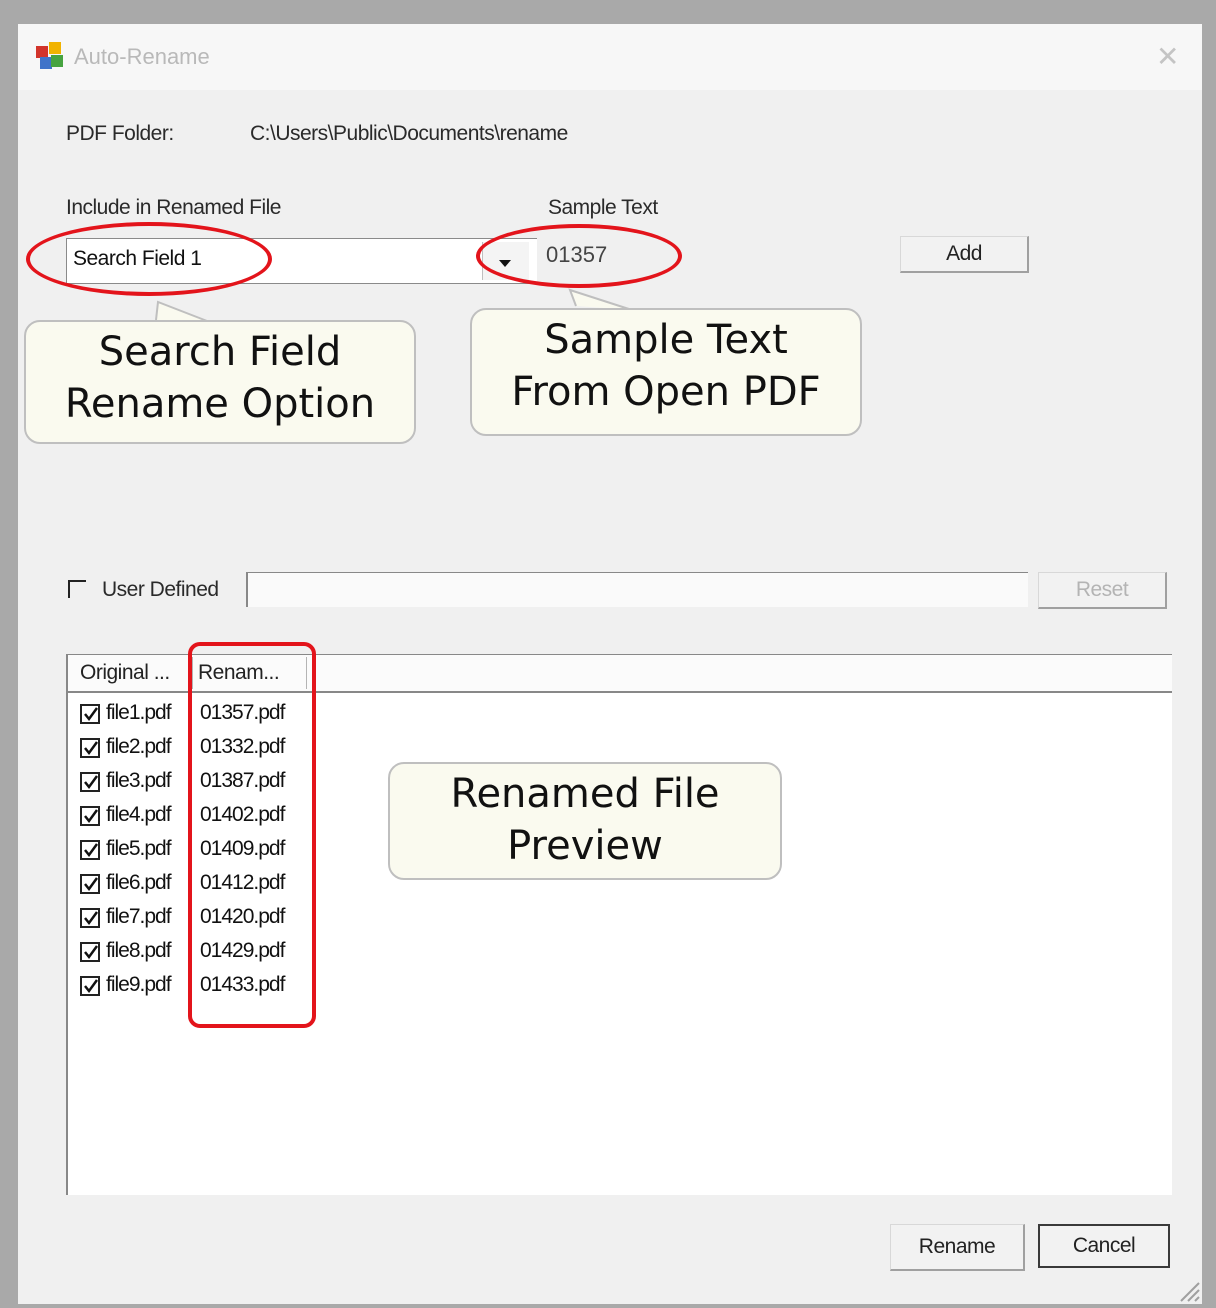 The height and width of the screenshot is (1308, 1216). Describe the element at coordinates (139, 814) in the screenshot. I see `original-filename: file4.pdf` at that location.